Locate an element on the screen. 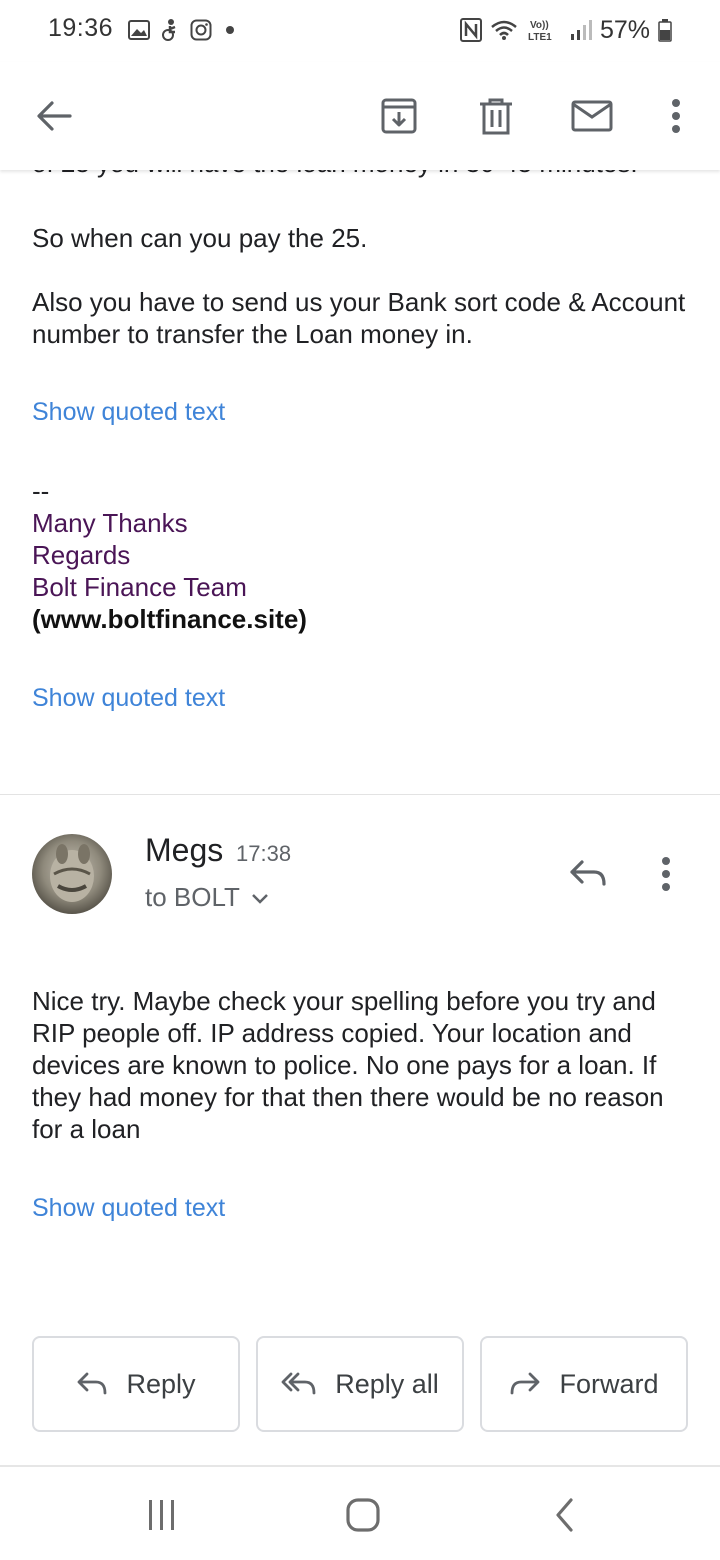  reply-all-label: Reply all is located at coordinates (387, 1383).